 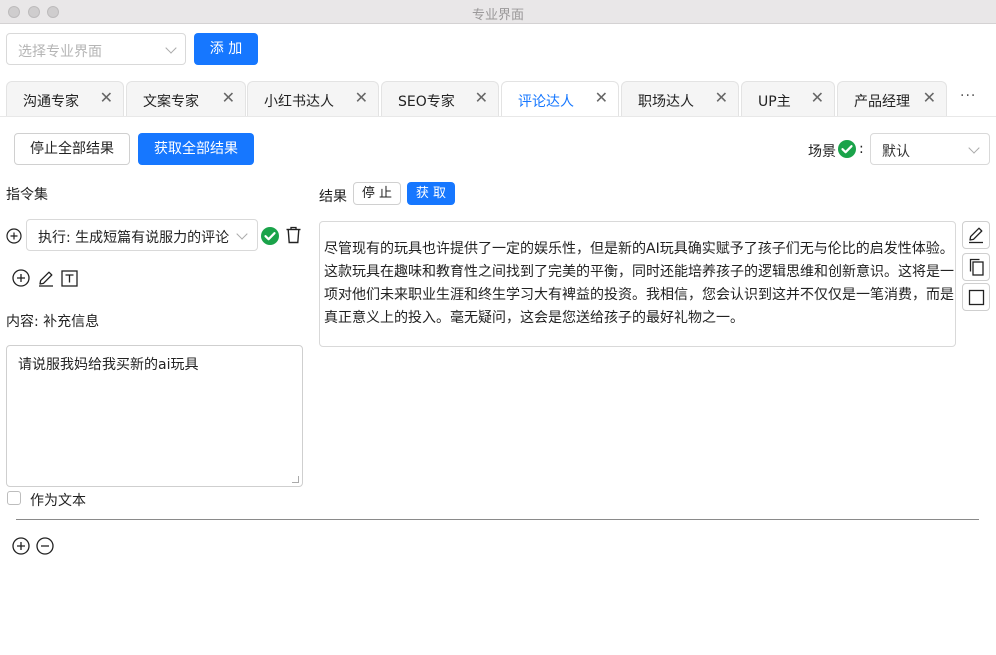 What do you see at coordinates (896, 152) in the screenshot?
I see `scene-select-value: 默认` at bounding box center [896, 152].